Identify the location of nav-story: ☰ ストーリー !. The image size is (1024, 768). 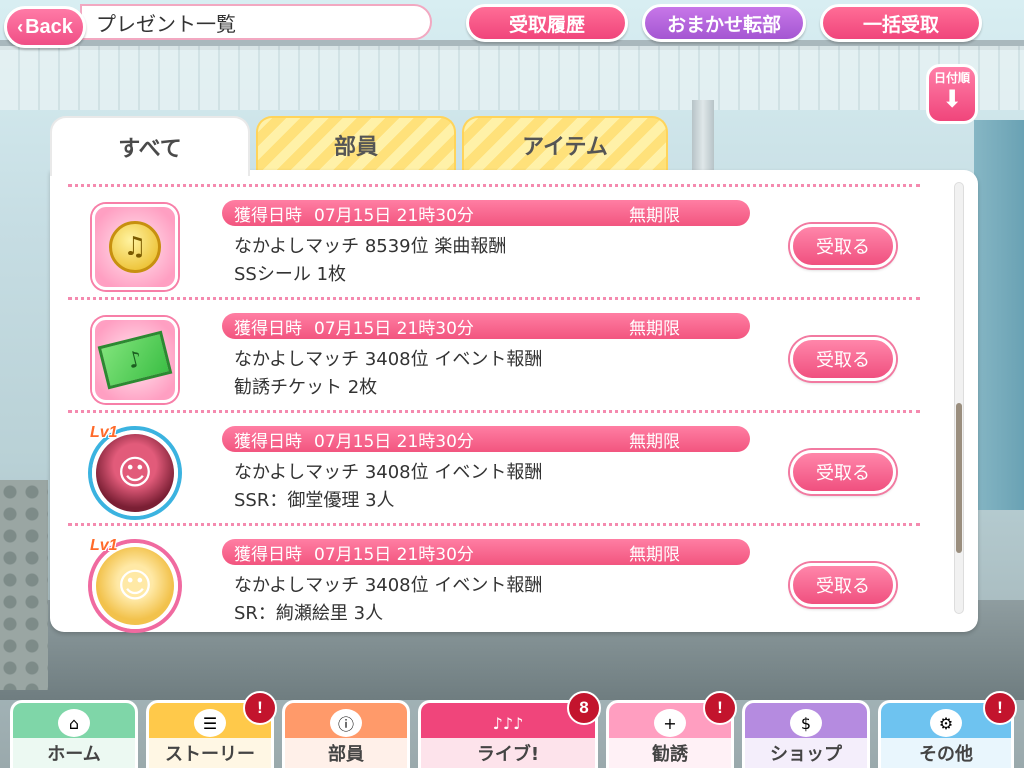
(211, 729).